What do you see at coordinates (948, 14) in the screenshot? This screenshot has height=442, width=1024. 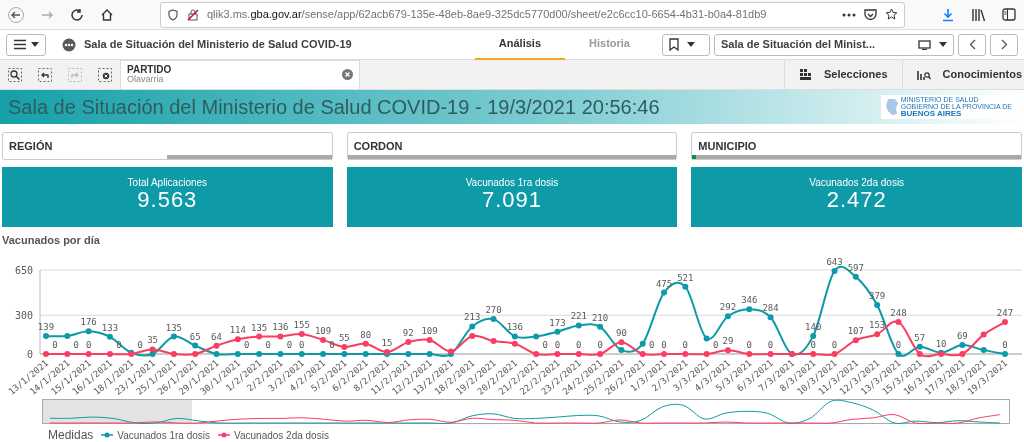 I see `download-icon` at bounding box center [948, 14].